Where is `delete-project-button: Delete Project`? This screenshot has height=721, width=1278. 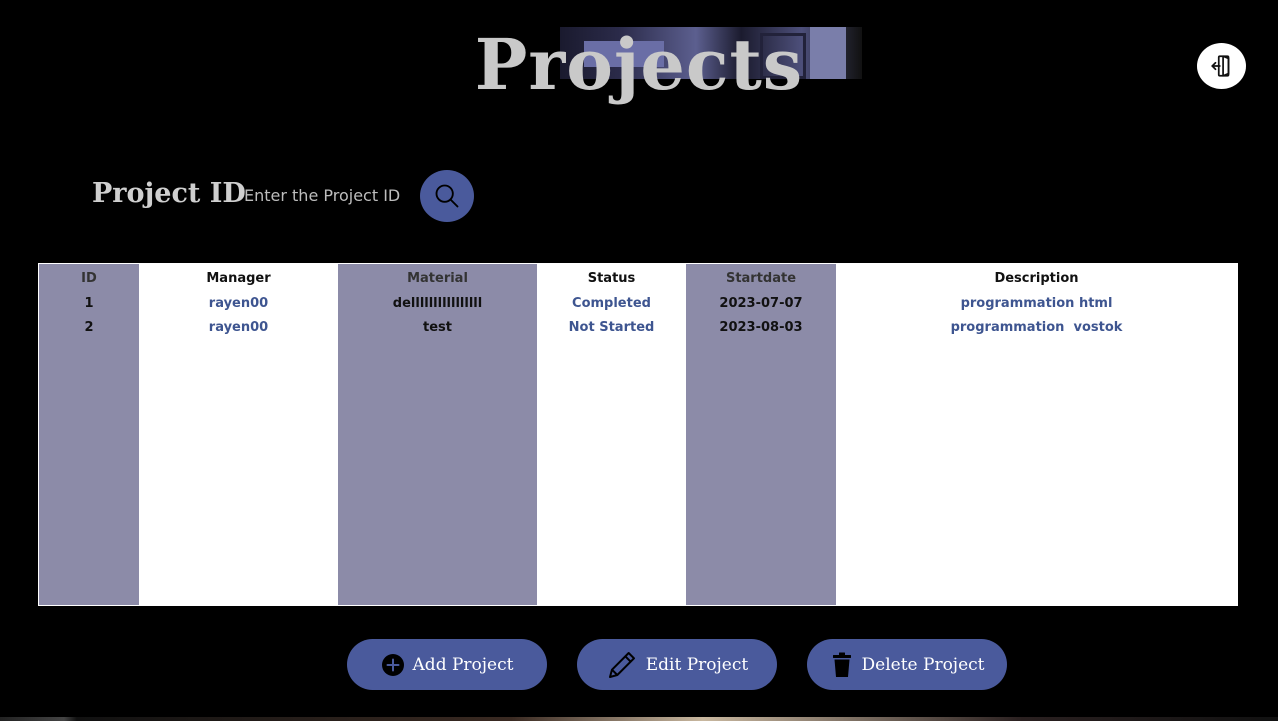
delete-project-button: Delete Project is located at coordinates (907, 664).